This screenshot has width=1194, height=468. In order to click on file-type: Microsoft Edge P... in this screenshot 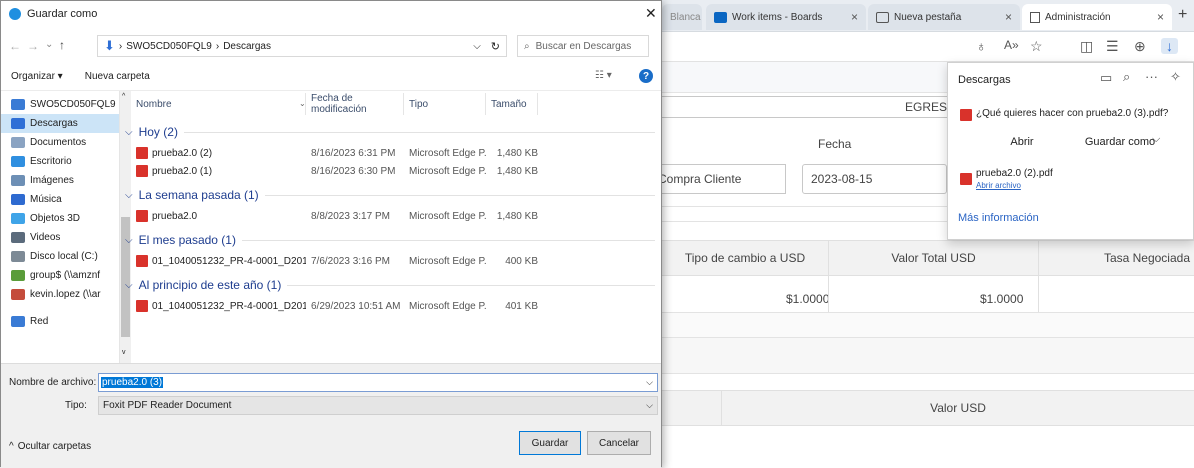, I will do `click(447, 216)`.